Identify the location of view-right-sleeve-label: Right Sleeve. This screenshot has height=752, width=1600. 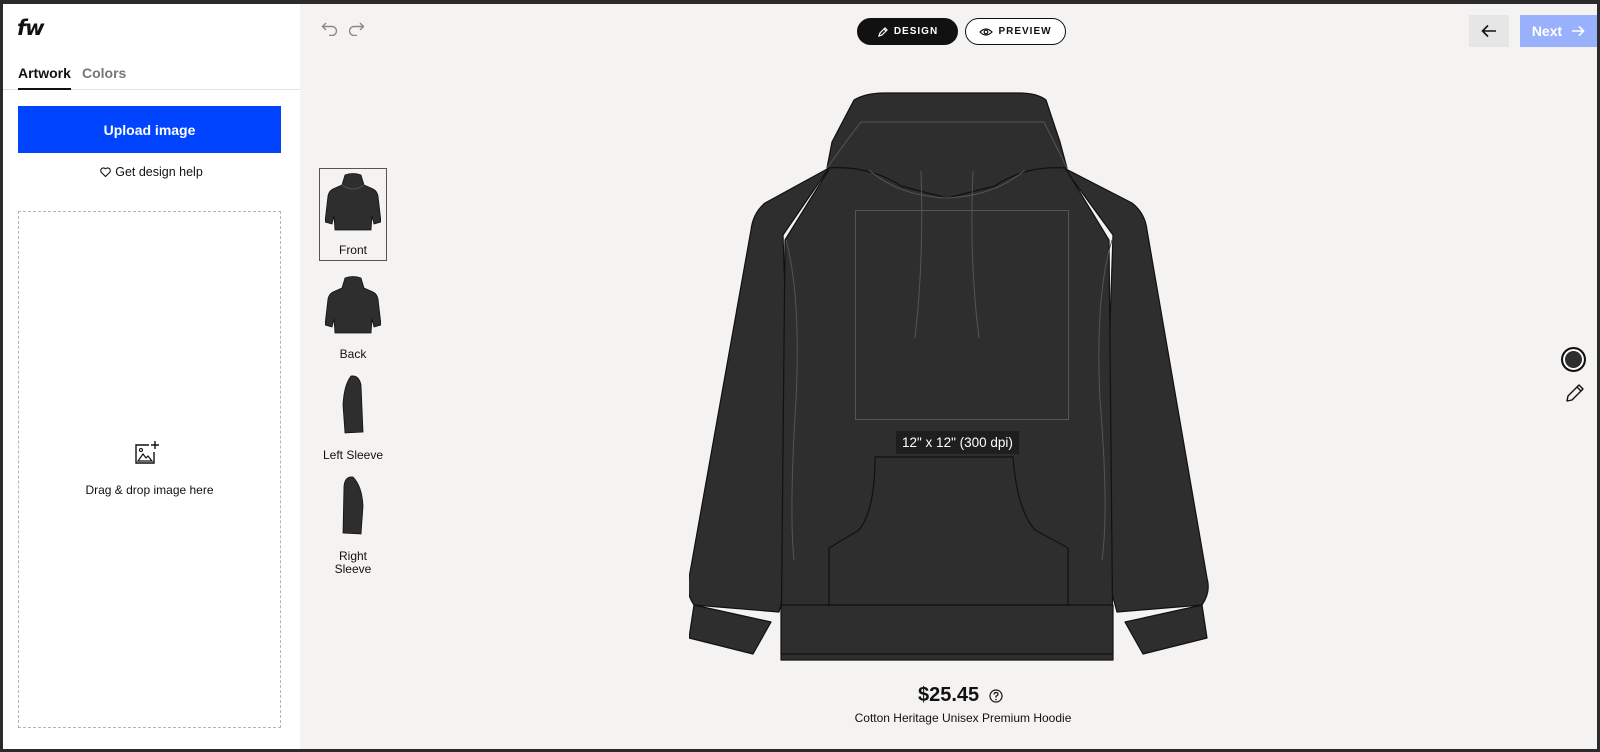
(353, 562).